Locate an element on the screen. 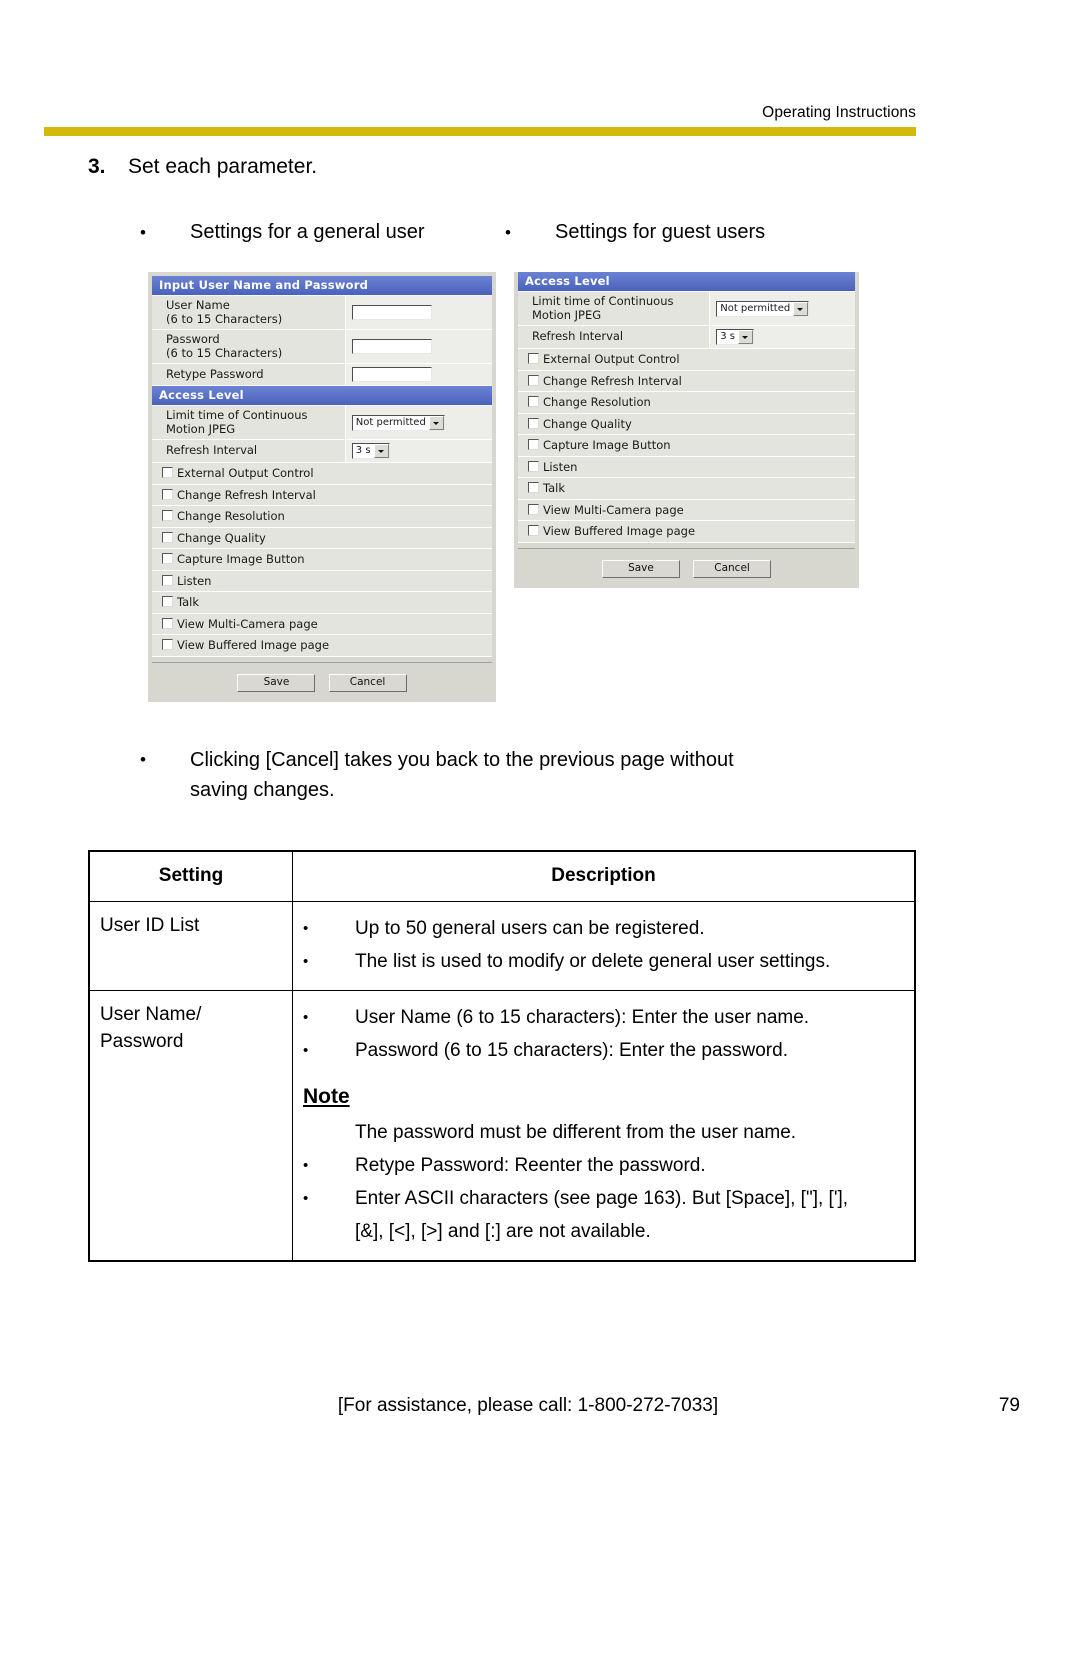  limit-time-label-line2: Motion JPEG is located at coordinates (201, 428).